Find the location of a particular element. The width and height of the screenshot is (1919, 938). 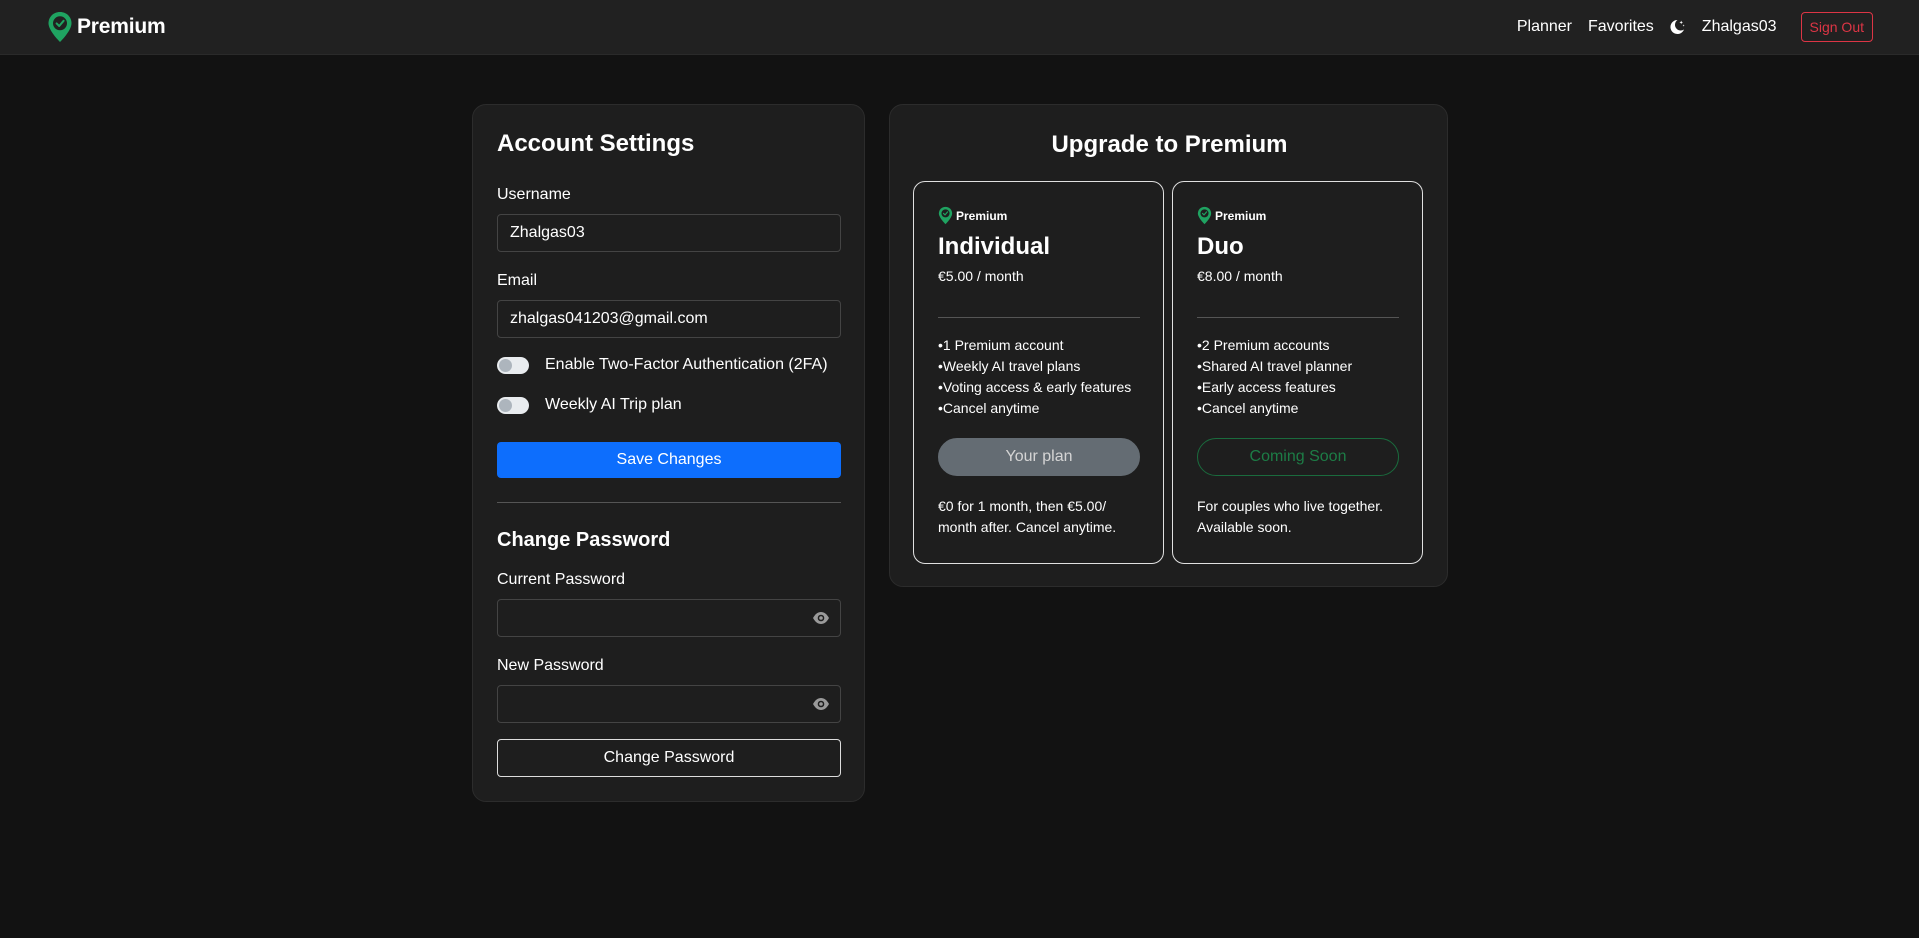

upgrade-title: Upgrade to Premium is located at coordinates (1169, 144).